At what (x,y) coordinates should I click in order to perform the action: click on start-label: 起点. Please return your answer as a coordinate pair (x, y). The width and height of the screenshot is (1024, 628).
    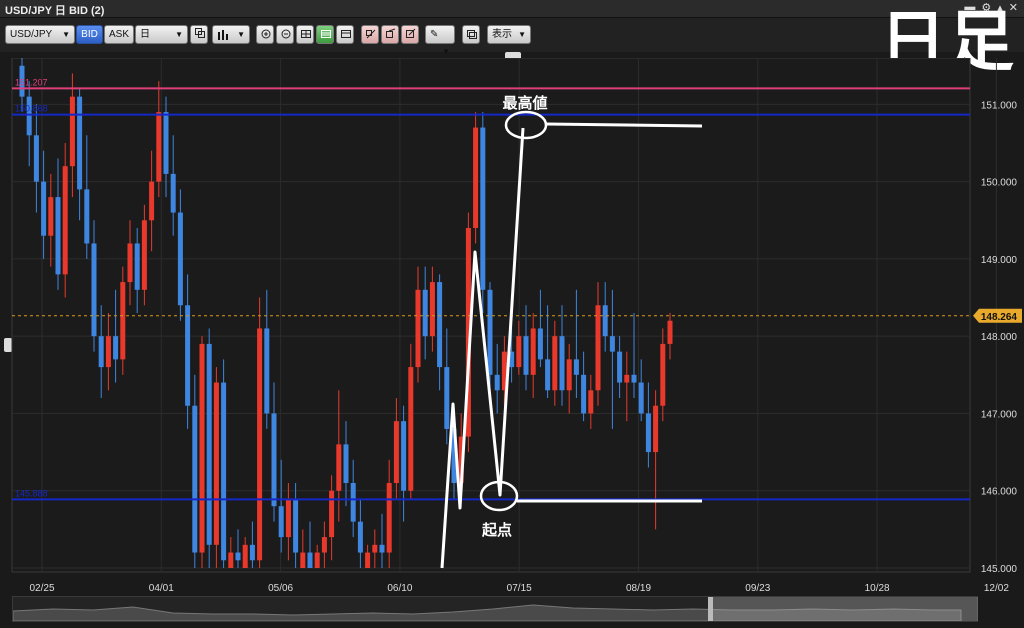
    Looking at the image, I should click on (496, 530).